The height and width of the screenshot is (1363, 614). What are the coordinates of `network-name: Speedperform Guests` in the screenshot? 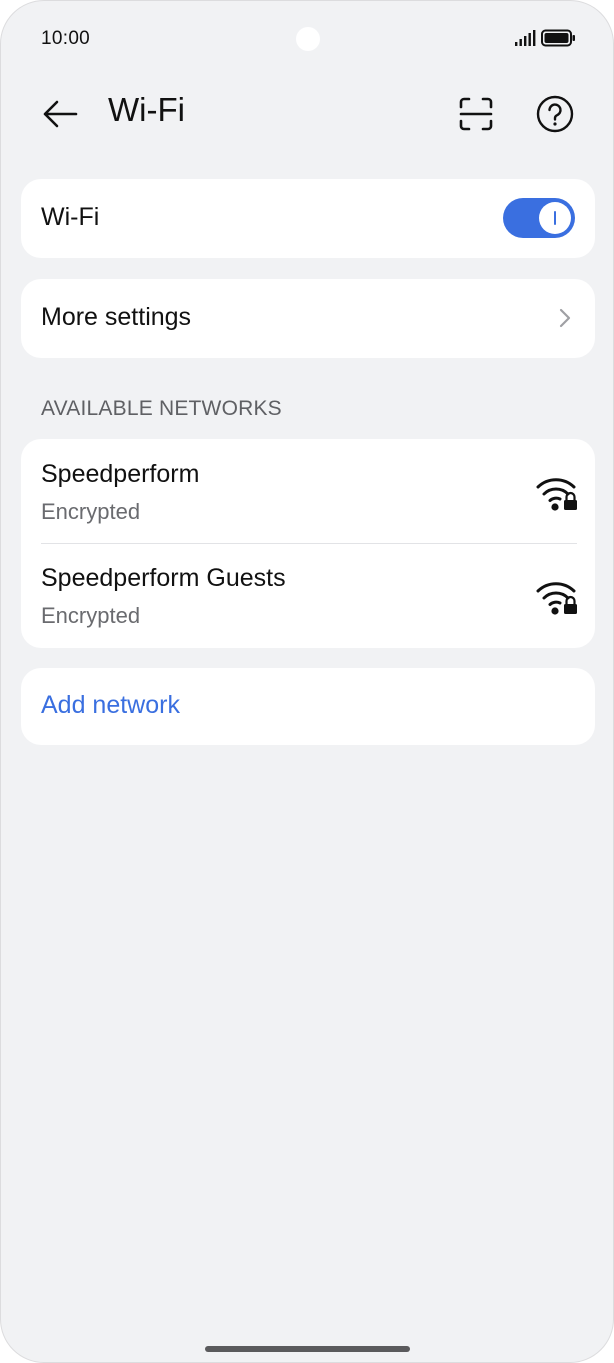 It's located at (163, 578).